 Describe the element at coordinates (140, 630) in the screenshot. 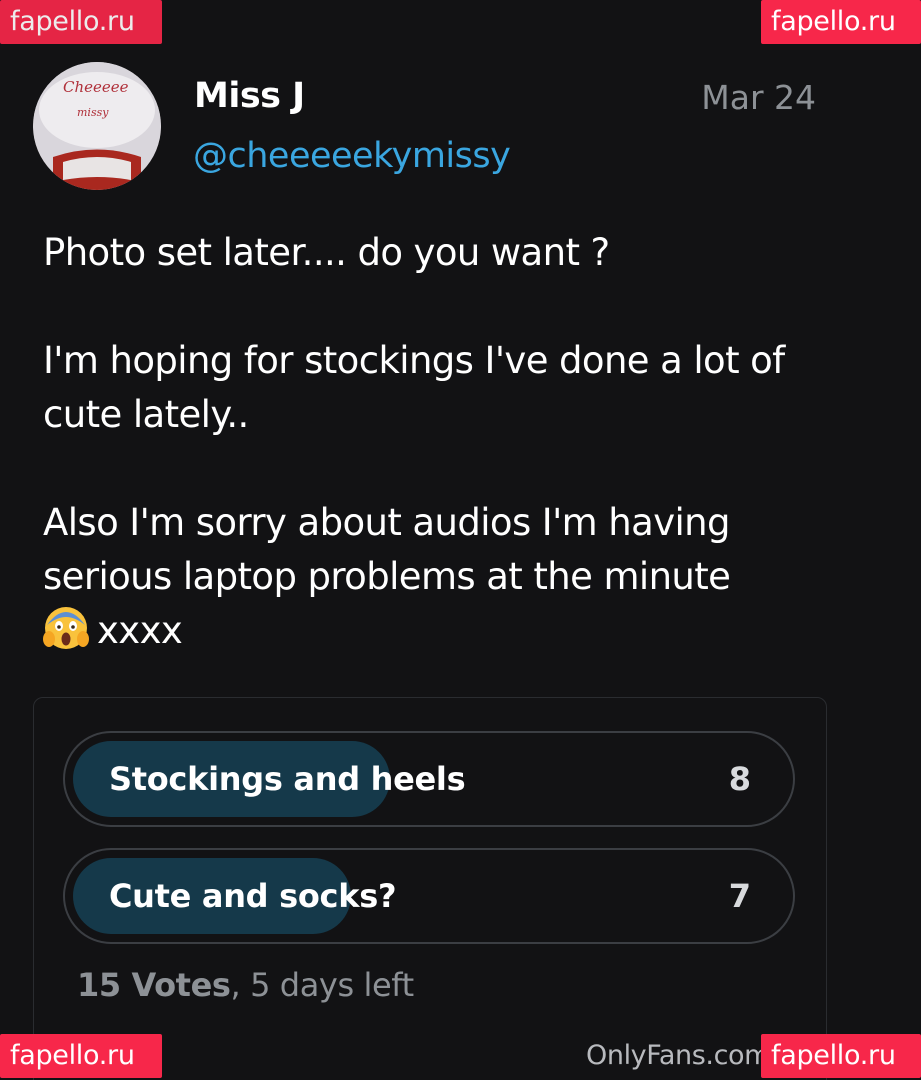

I see `post-sign-off: xxxx` at that location.